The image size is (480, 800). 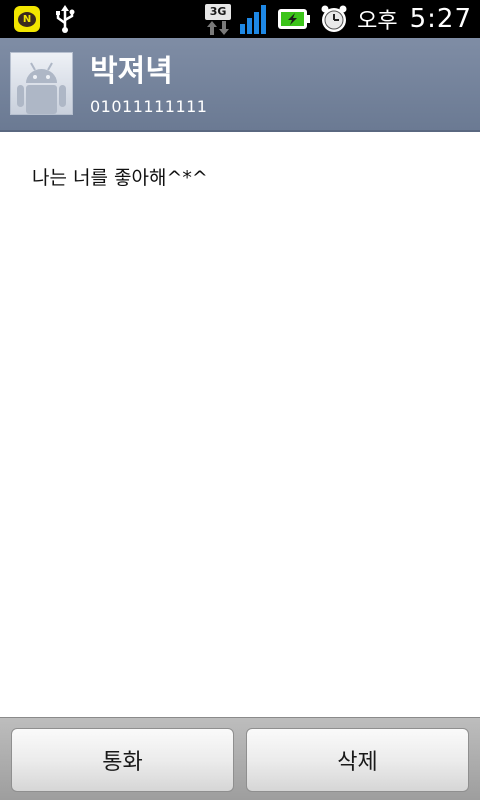 I want to click on battery-charging-icon, so click(x=294, y=19).